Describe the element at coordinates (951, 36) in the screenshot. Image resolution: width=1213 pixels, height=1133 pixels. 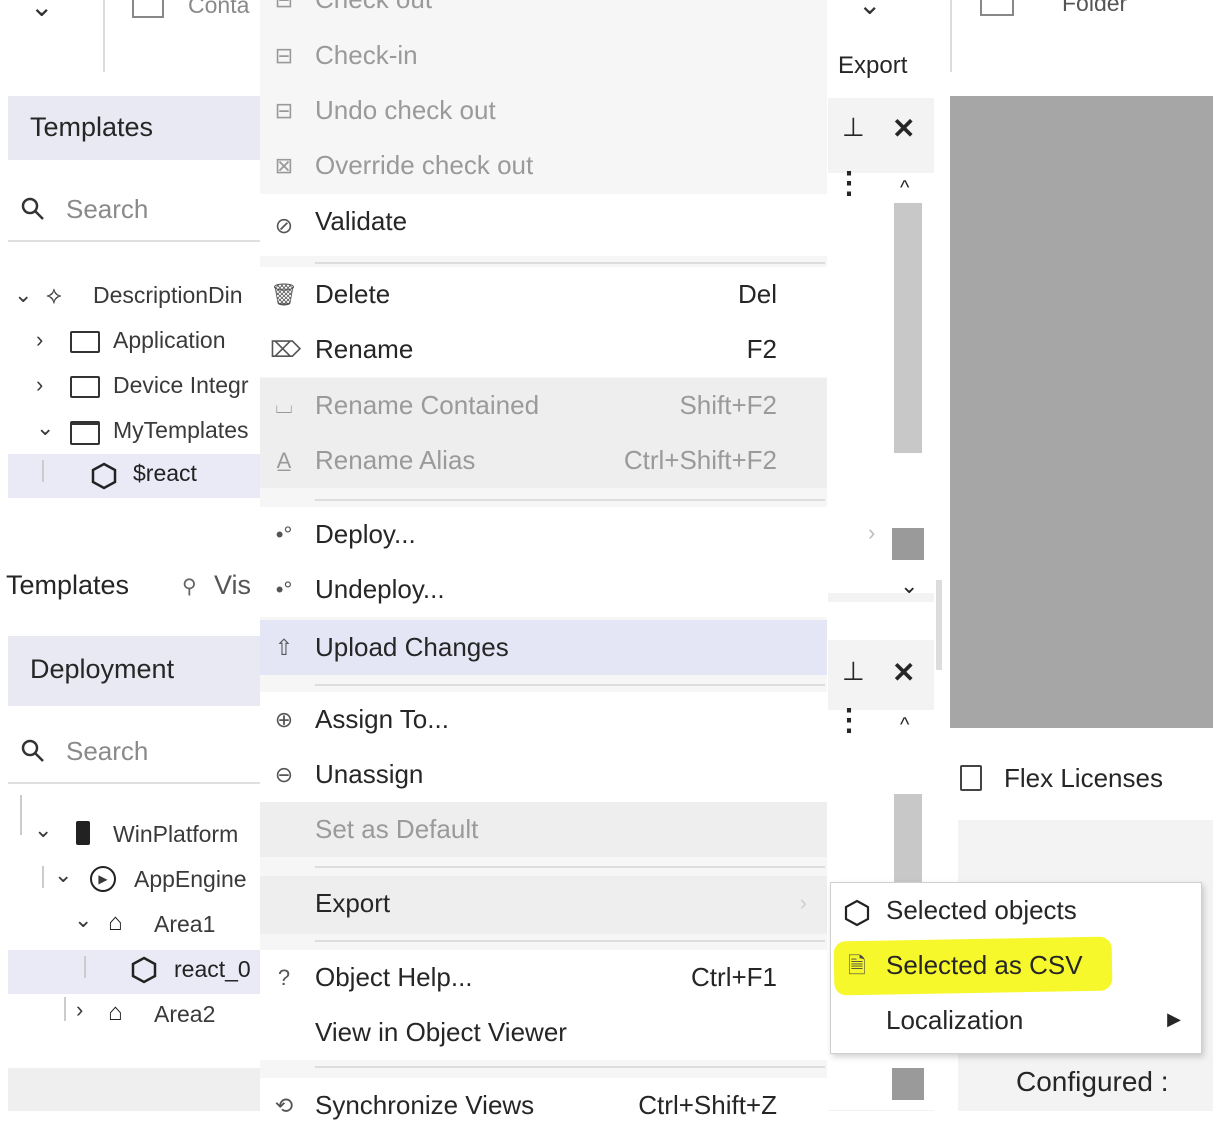
I see `toolbar-divider` at that location.